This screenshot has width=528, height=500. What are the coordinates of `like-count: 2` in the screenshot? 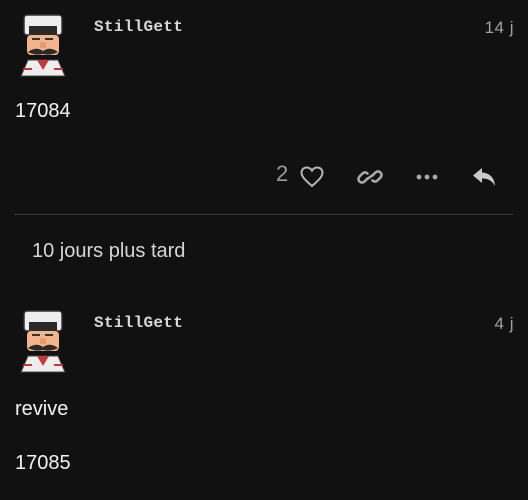 It's located at (282, 174).